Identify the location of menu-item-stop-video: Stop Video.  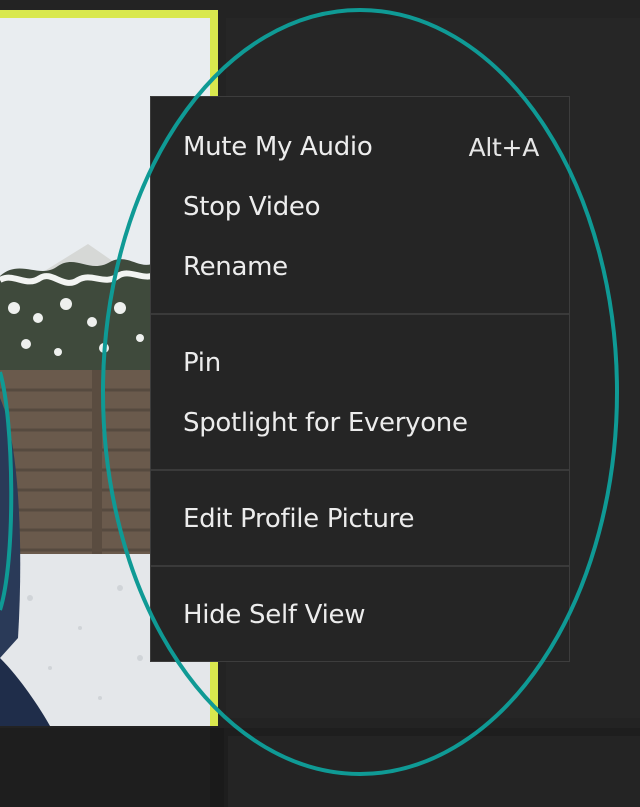
(361, 207).